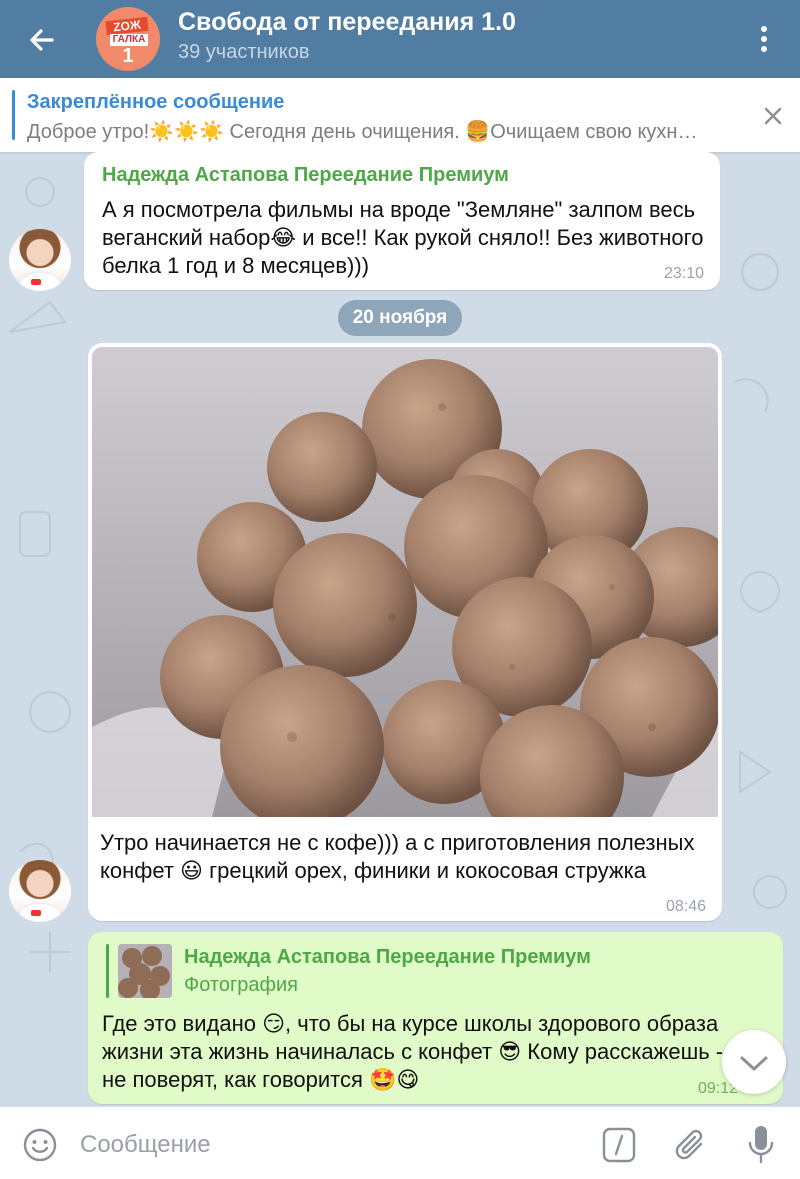  I want to click on scroll-down-button, so click(754, 1062).